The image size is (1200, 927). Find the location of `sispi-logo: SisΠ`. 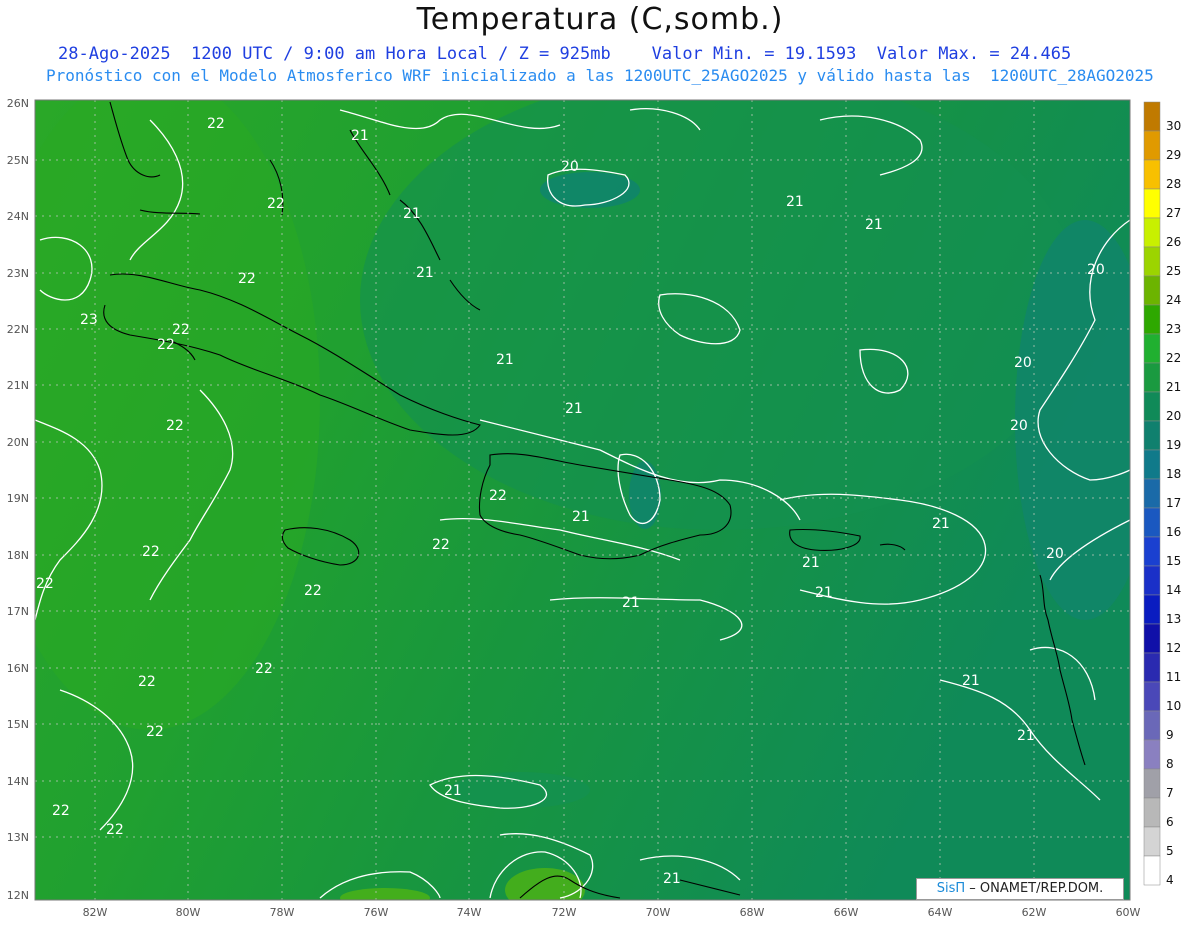

sispi-logo: SisΠ is located at coordinates (951, 888).